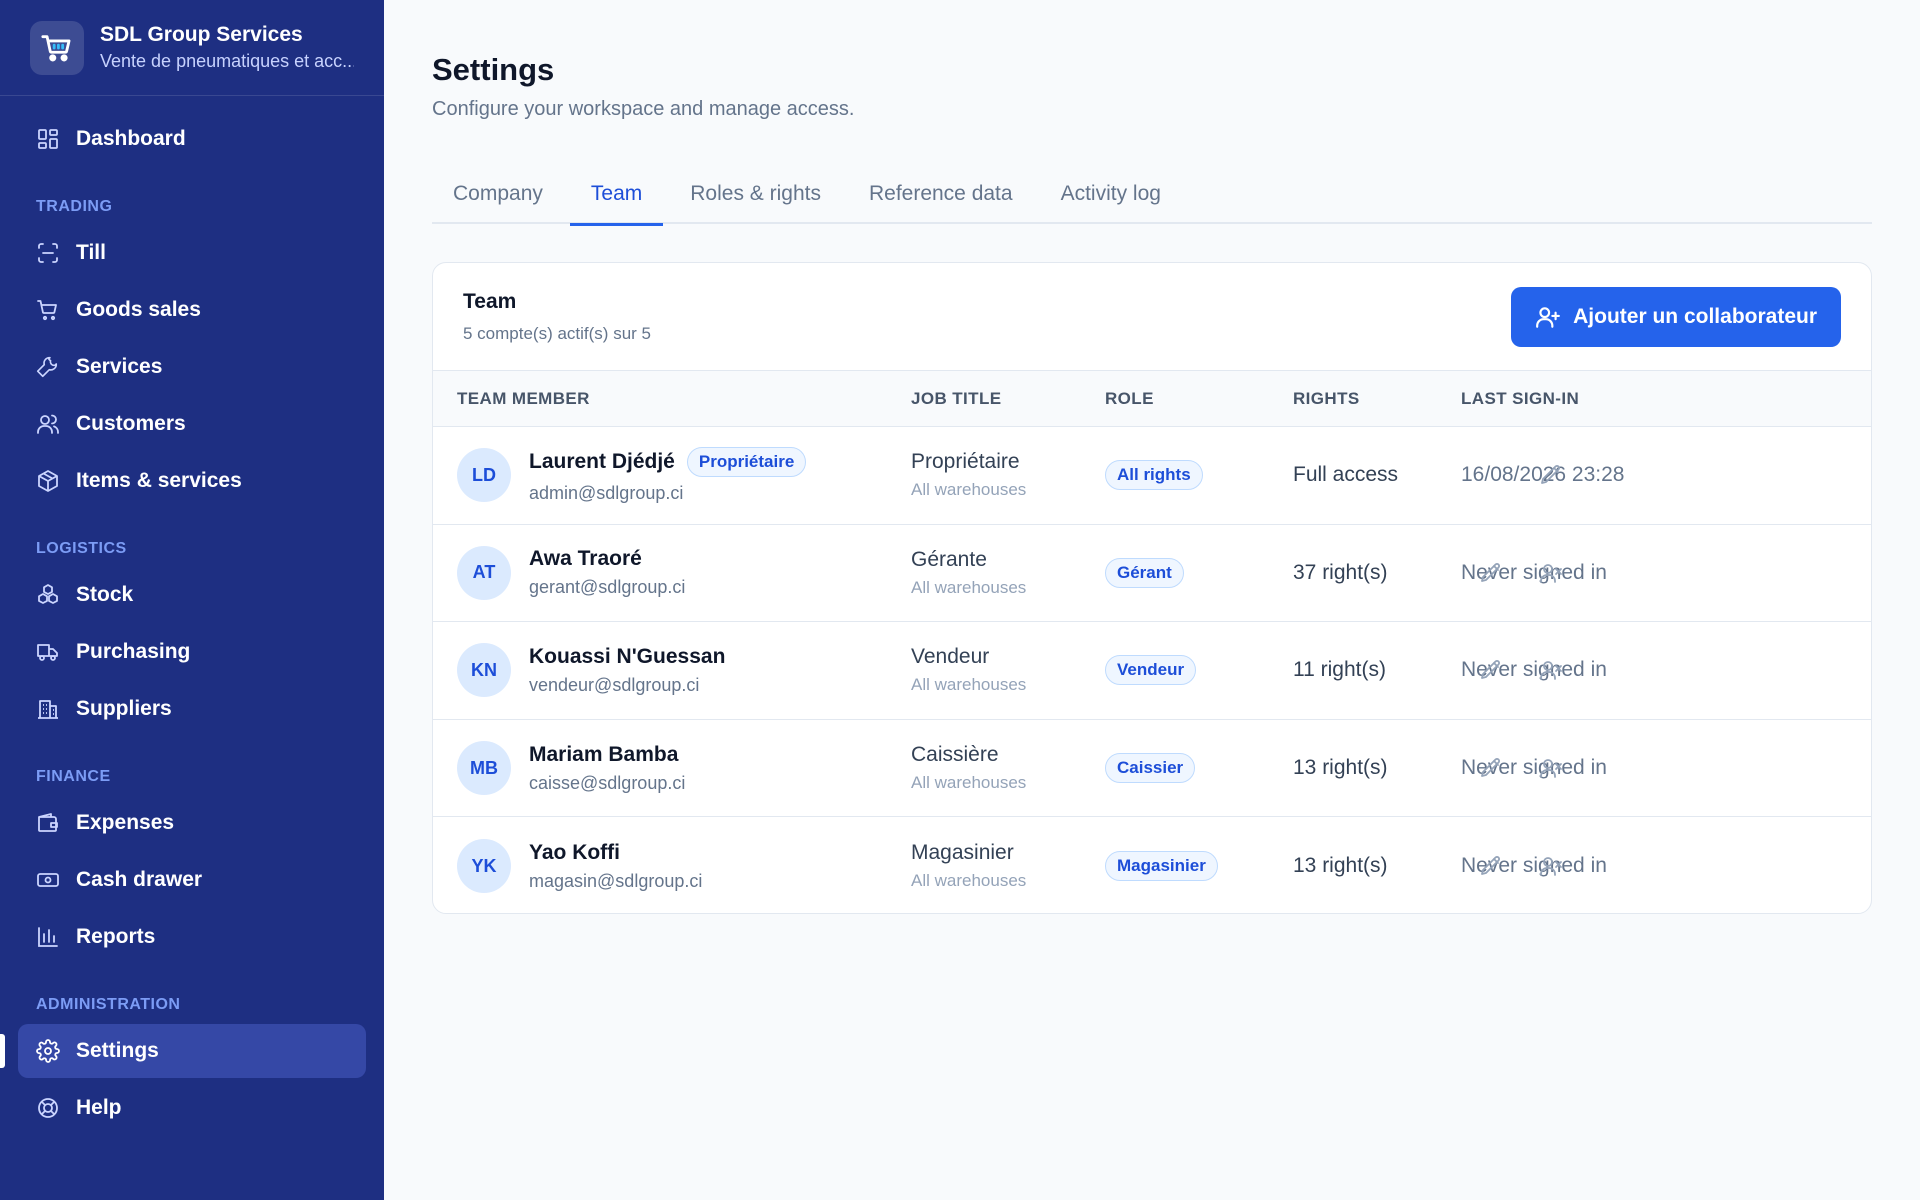 This screenshot has height=1200, width=1920. I want to click on job-title: Vendeur, so click(950, 657).